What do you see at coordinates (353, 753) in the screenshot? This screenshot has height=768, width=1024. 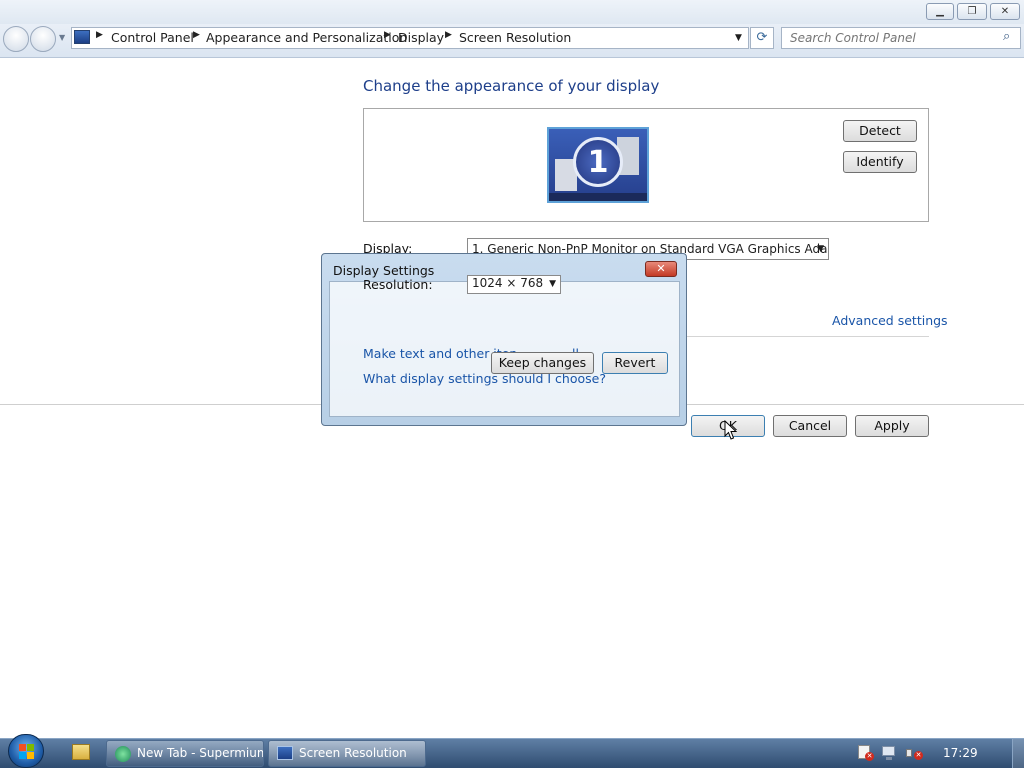 I see `taskbar-item-label: Screen Resolution` at bounding box center [353, 753].